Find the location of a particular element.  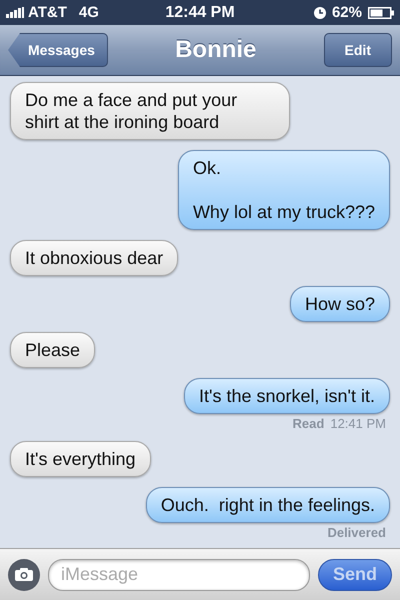

clock-icon is located at coordinates (320, 12).